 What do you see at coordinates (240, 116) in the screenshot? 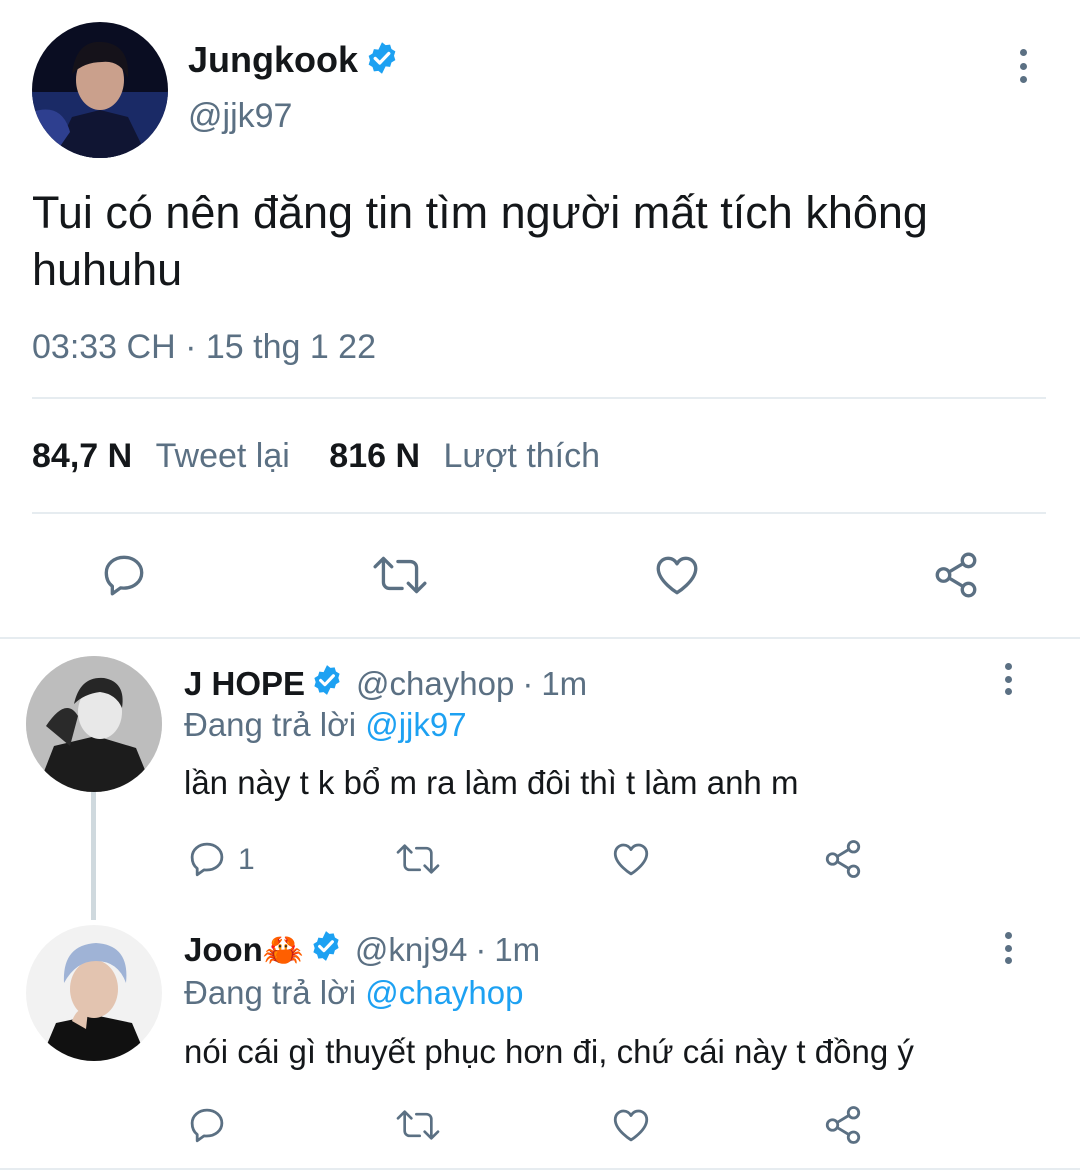
I see `main-author-handle: @jjk97` at bounding box center [240, 116].